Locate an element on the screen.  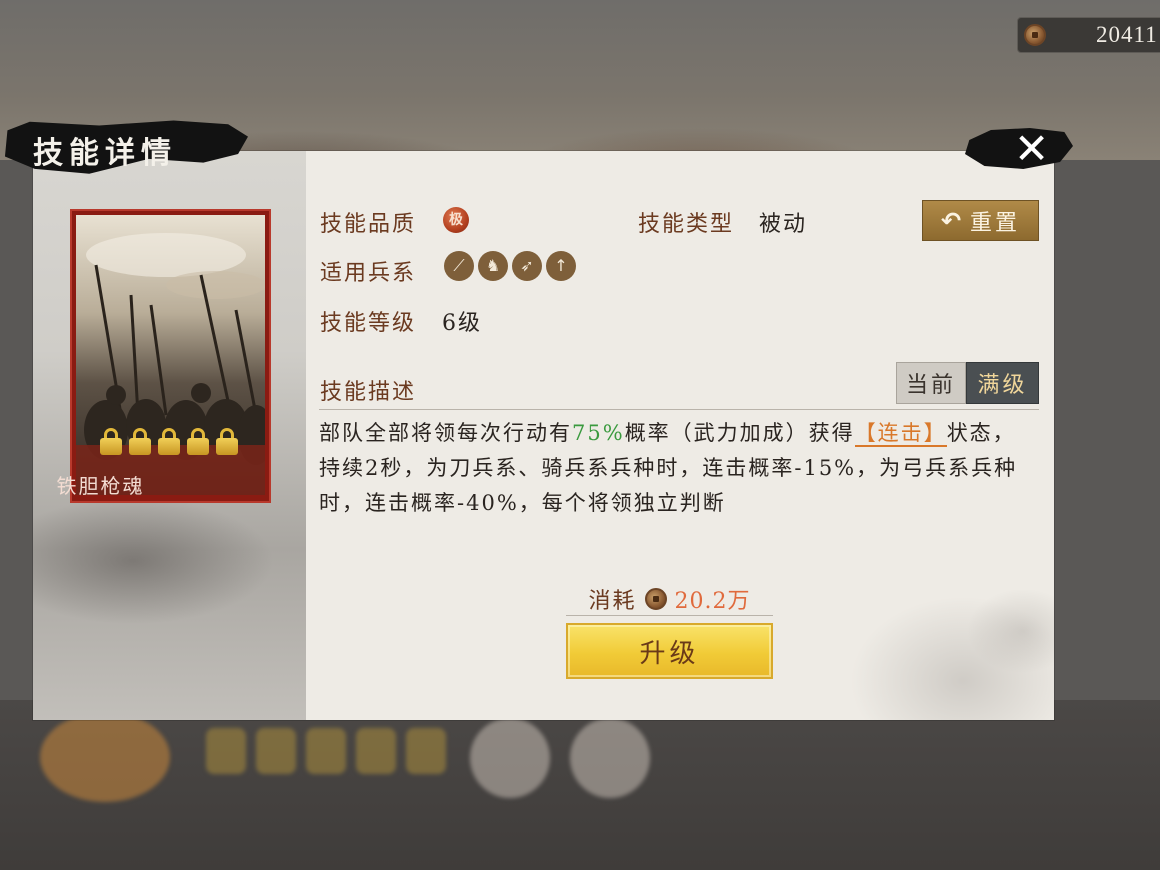
close-icon: ✕ is located at coordinates (1031, 148).